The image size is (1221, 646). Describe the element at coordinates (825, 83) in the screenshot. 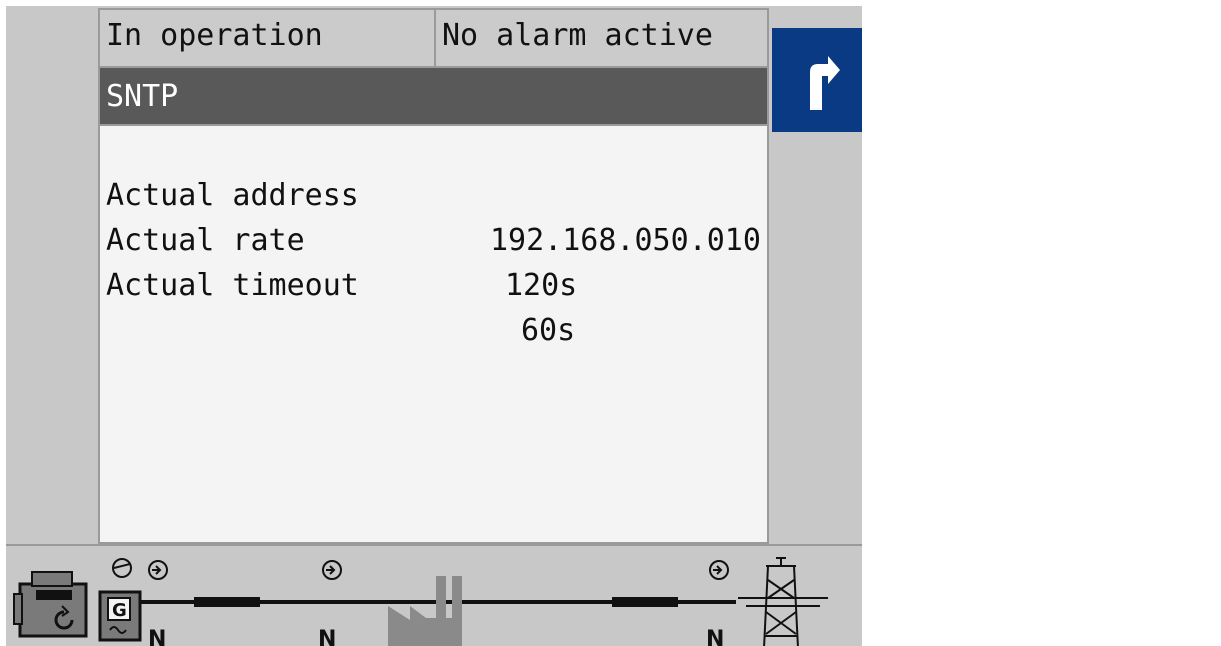

I see `return-arrow-icon` at that location.